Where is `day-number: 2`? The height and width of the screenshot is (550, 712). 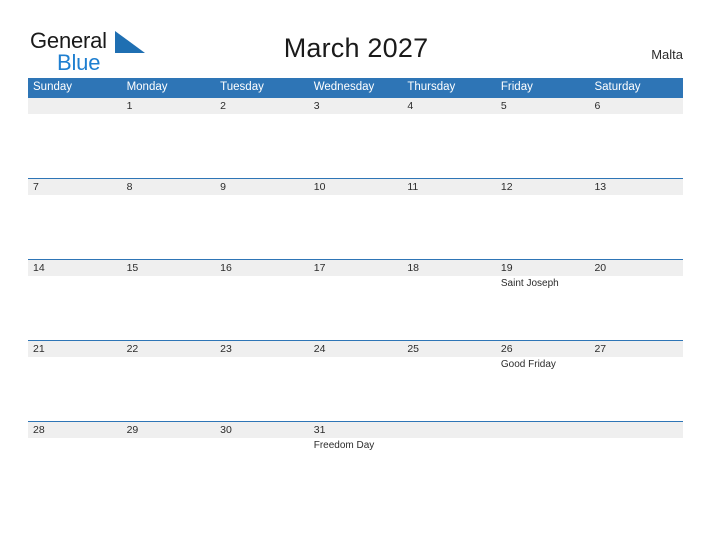
day-number: 2 is located at coordinates (262, 106).